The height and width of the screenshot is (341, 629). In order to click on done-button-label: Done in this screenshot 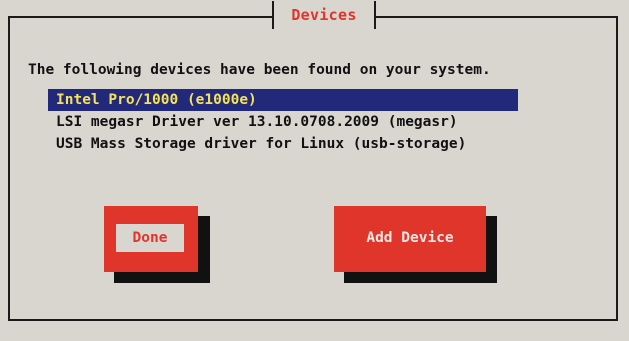, I will do `click(150, 238)`.